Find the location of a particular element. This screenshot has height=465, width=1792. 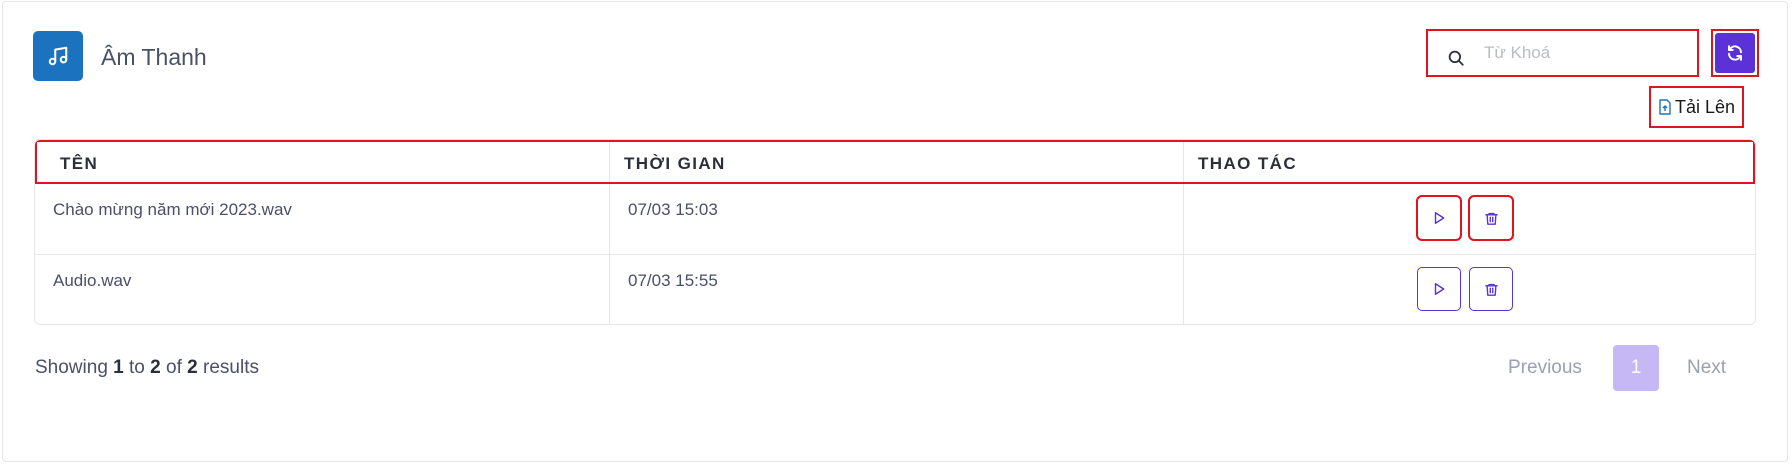

table-row: Audio.wav 07/03 15:55 is located at coordinates (895, 289).